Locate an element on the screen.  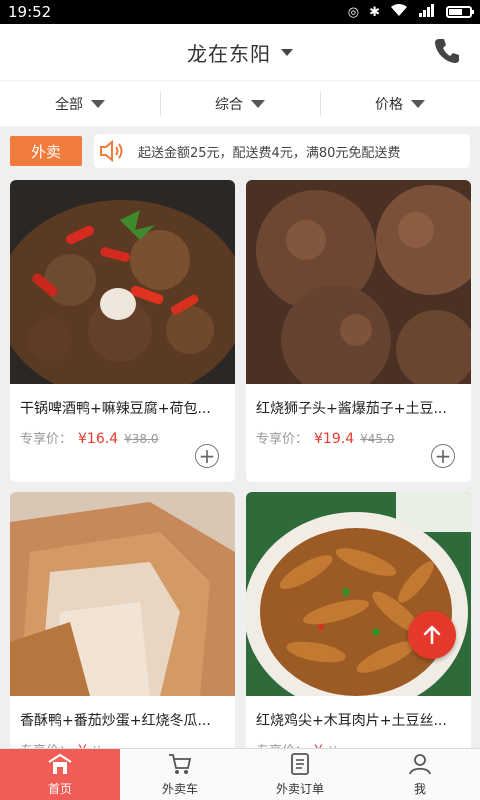
notice-text: 起送金额25元，配送费4元，满80元免配送费 is located at coordinates (269, 153).